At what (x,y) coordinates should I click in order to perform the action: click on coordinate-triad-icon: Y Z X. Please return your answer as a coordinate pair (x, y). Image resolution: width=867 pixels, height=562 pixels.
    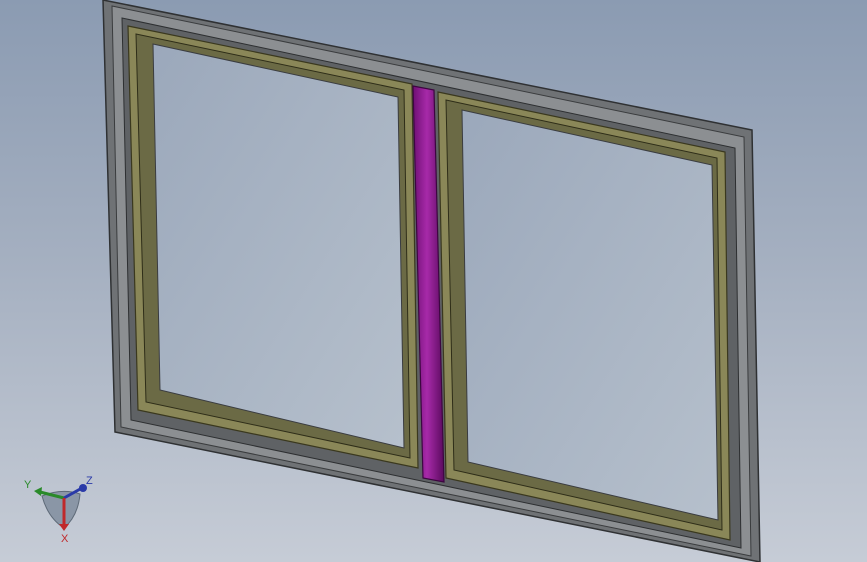
    Looking at the image, I should click on (58, 510).